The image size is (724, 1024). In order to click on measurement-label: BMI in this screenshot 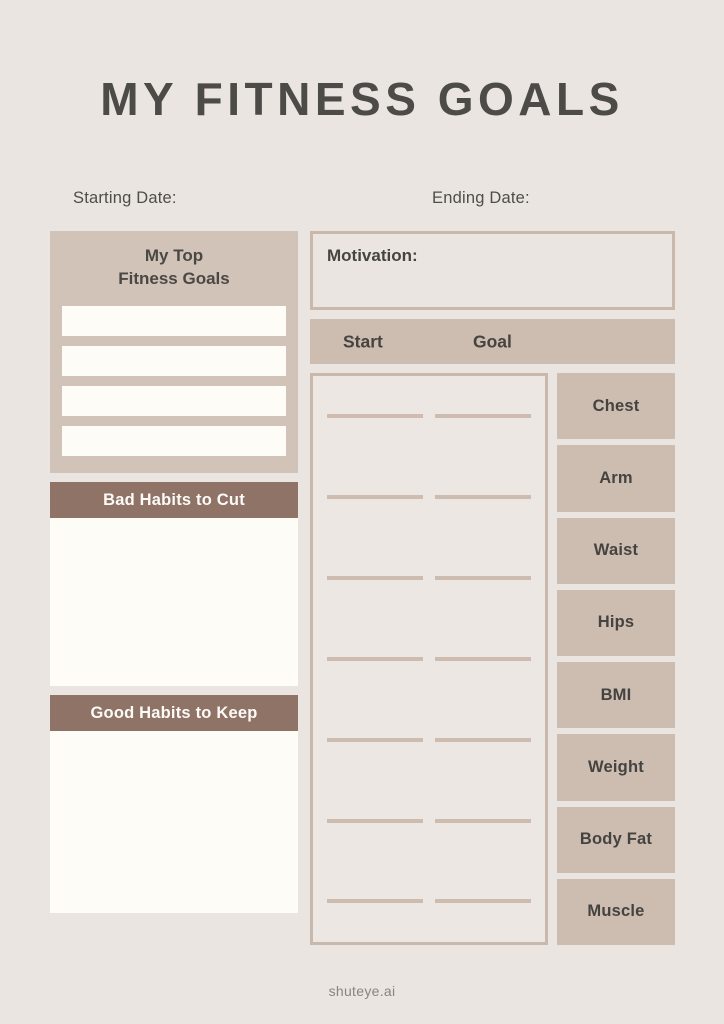, I will do `click(616, 695)`.